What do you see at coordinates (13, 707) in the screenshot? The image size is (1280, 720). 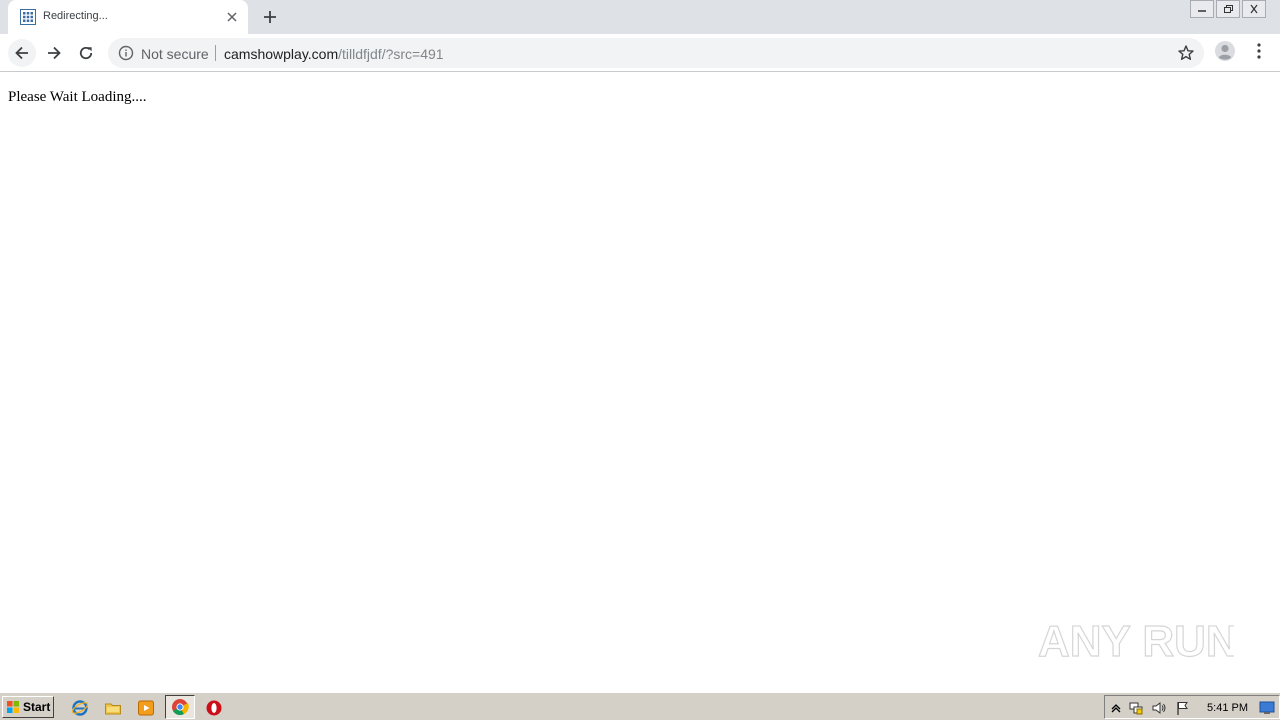 I see `windows-logo-icon` at bounding box center [13, 707].